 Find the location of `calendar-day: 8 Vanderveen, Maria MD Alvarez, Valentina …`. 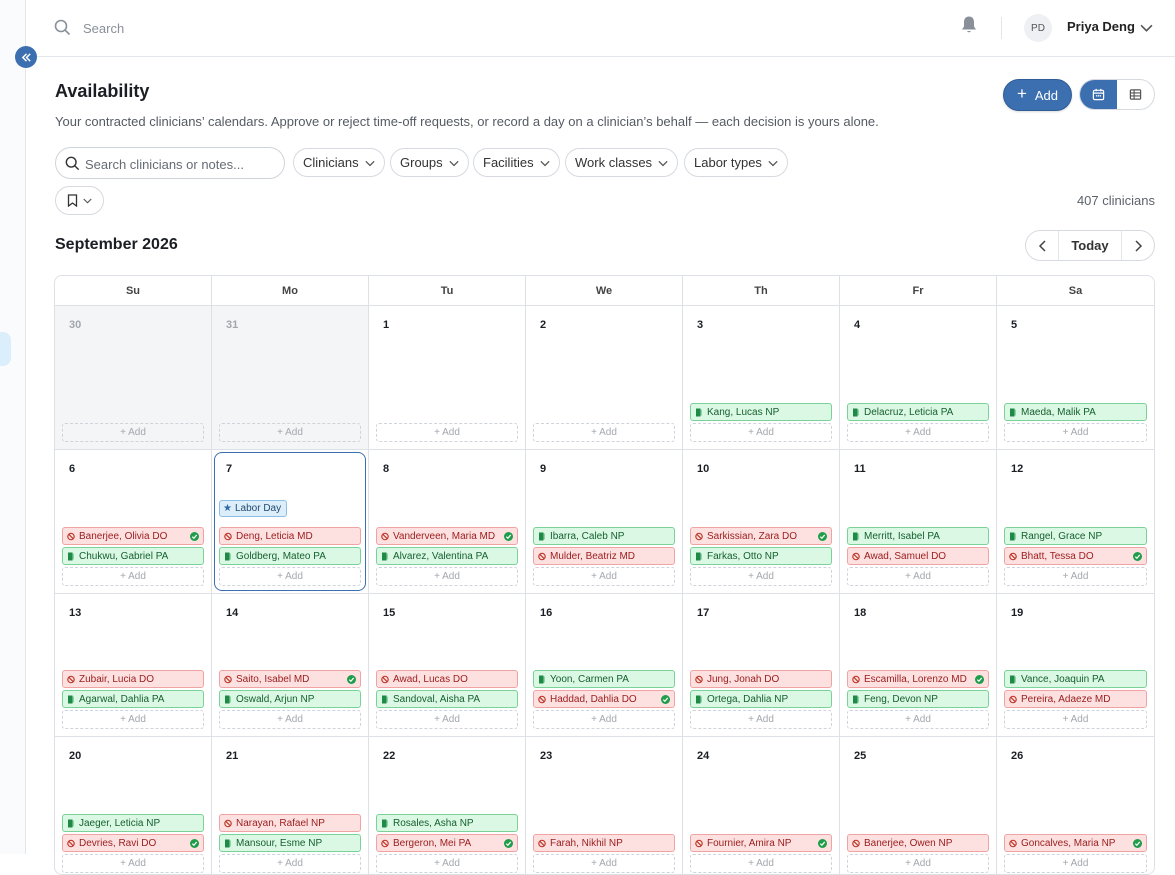

calendar-day: 8 Vanderveen, Maria MD Alvarez, Valentina … is located at coordinates (447, 521).